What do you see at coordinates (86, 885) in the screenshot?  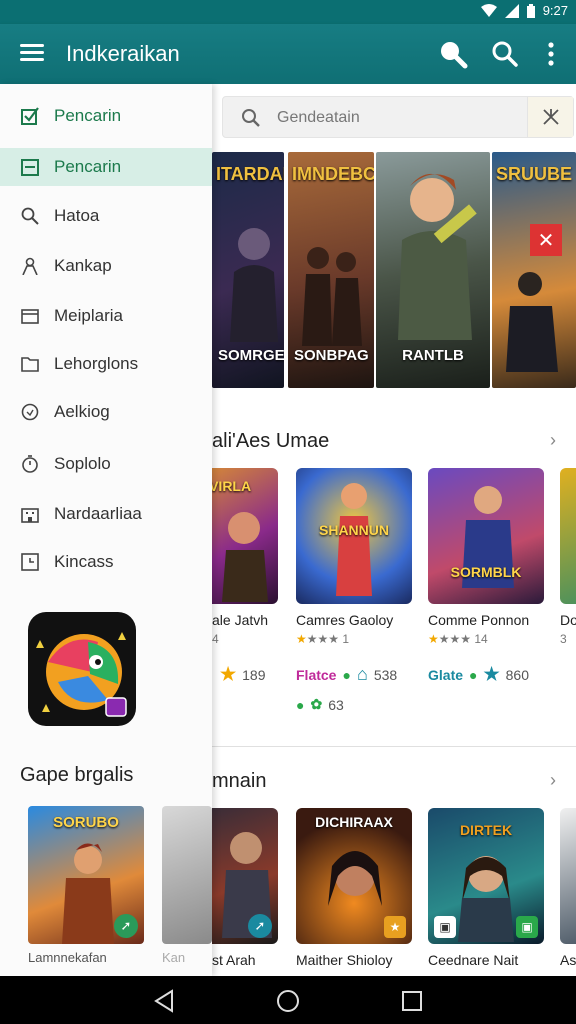 I see `drawer-game-card: SORUBO ➚ Lamnnekafan` at bounding box center [86, 885].